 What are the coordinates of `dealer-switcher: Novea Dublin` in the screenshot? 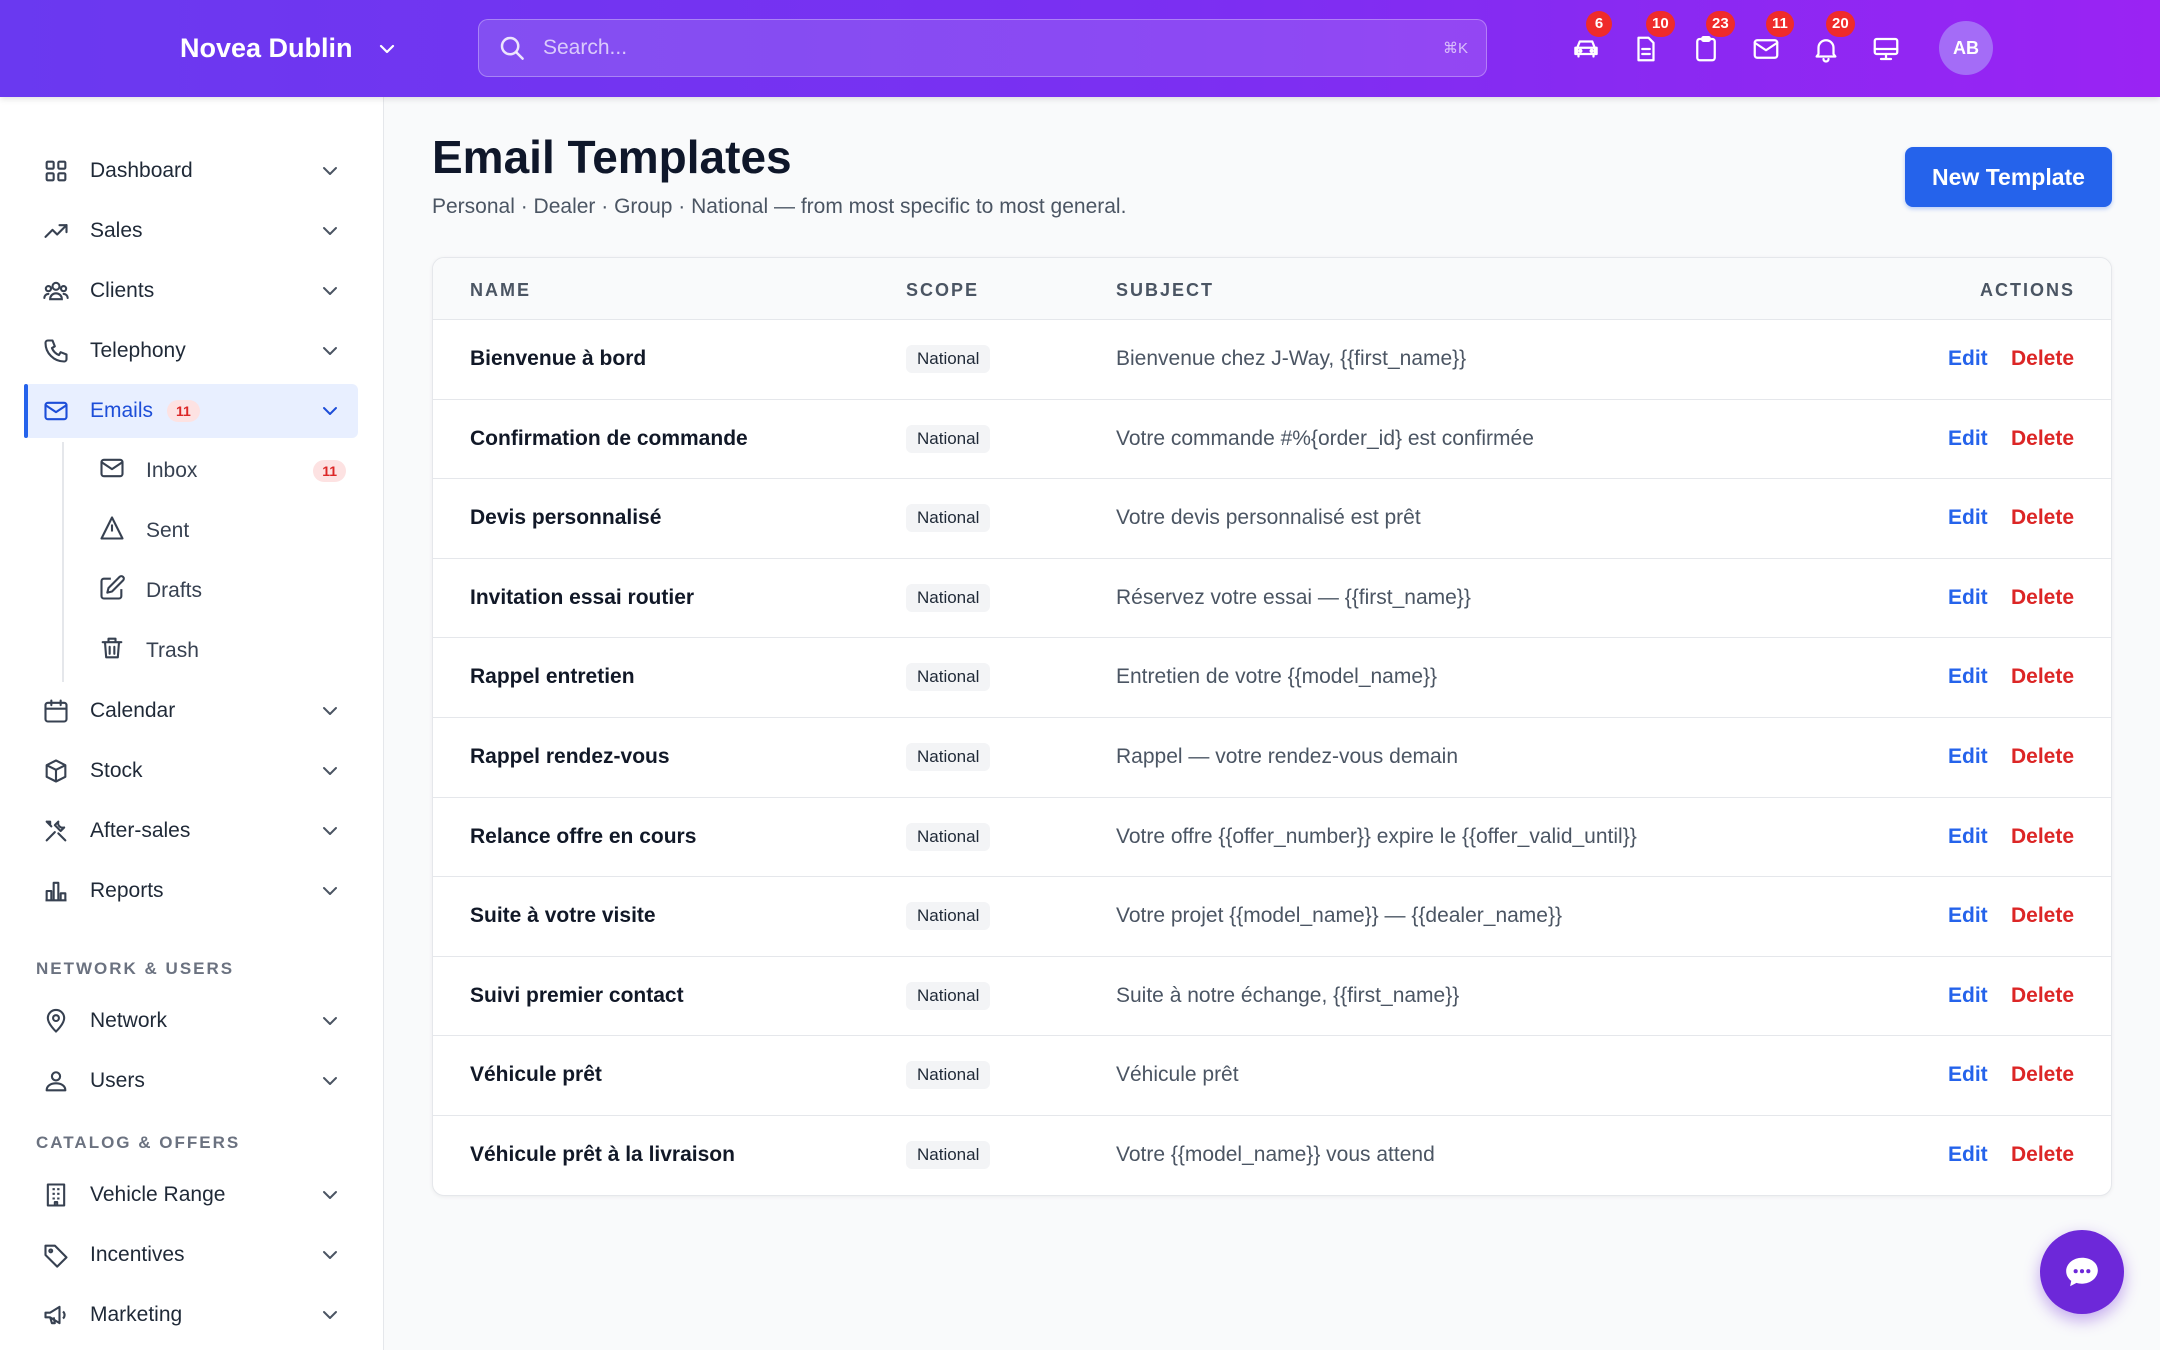 It's located at (289, 48).